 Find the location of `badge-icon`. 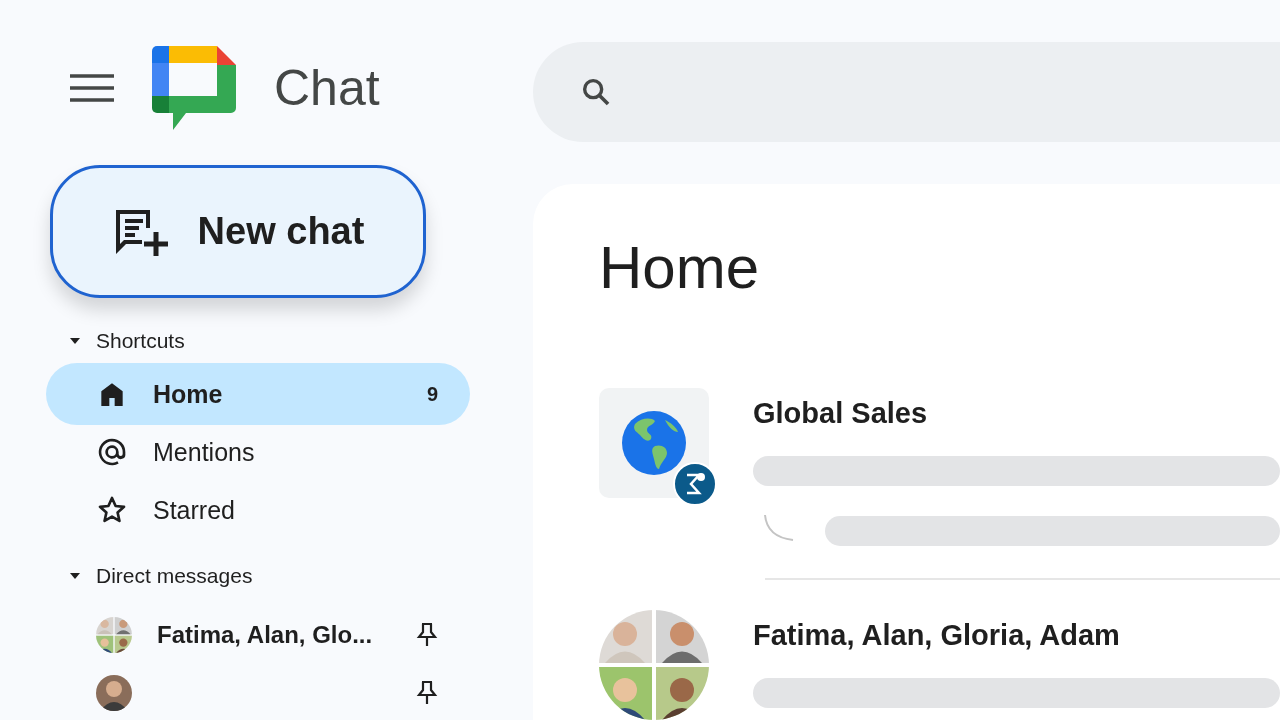

badge-icon is located at coordinates (695, 484).